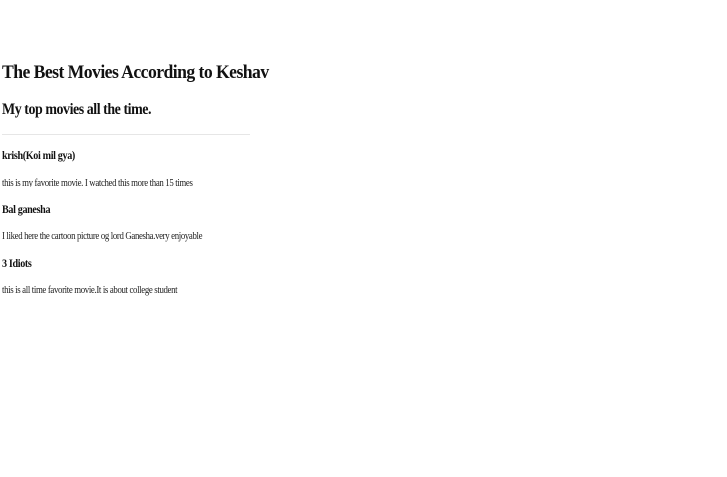  Describe the element at coordinates (126, 134) in the screenshot. I see `divider` at that location.